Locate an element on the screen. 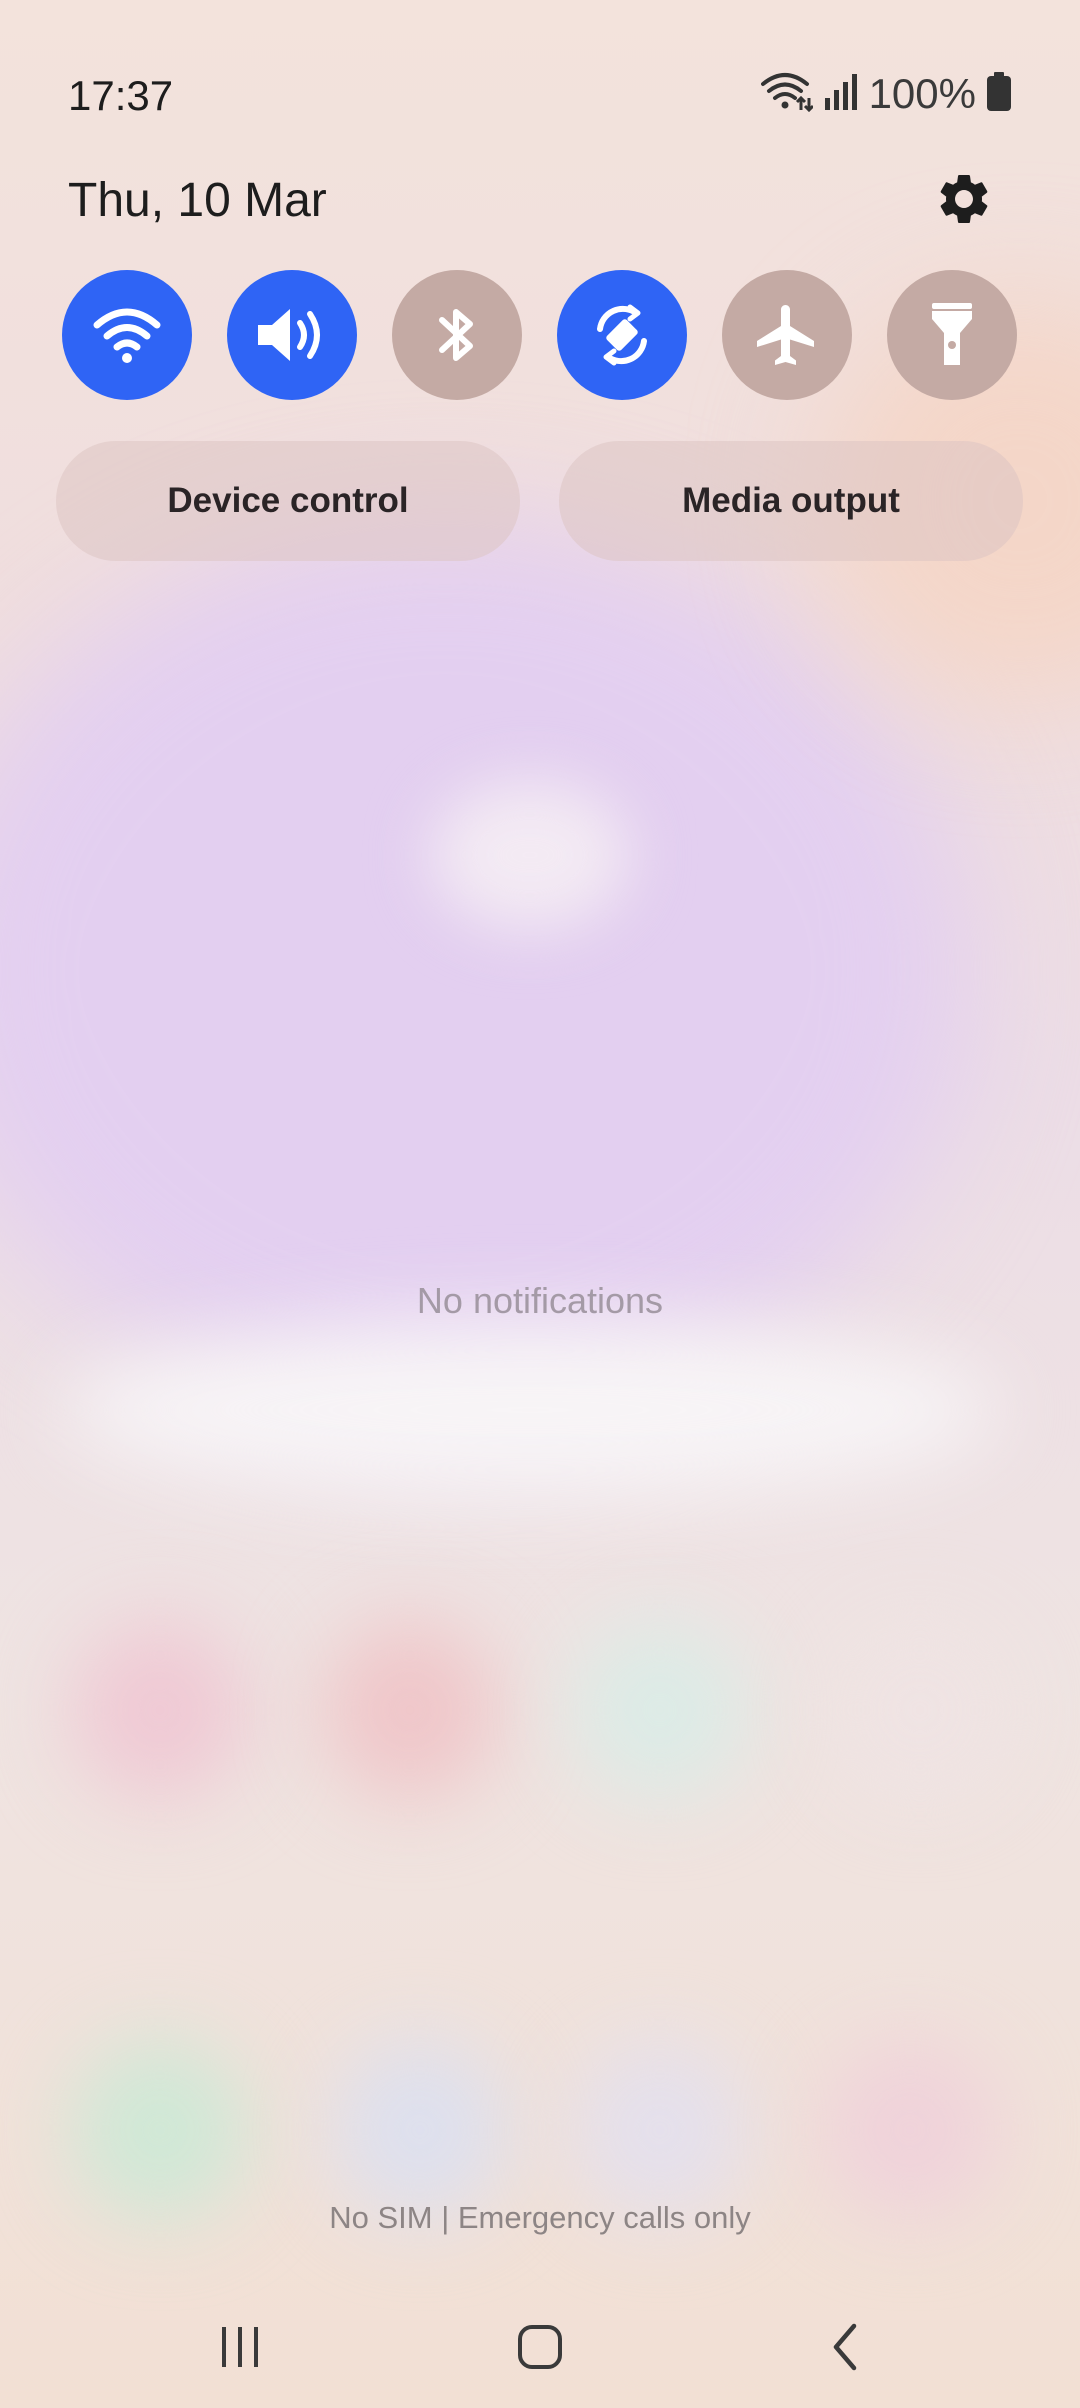 This screenshot has width=1080, height=2408. home-button is located at coordinates (540, 2347).